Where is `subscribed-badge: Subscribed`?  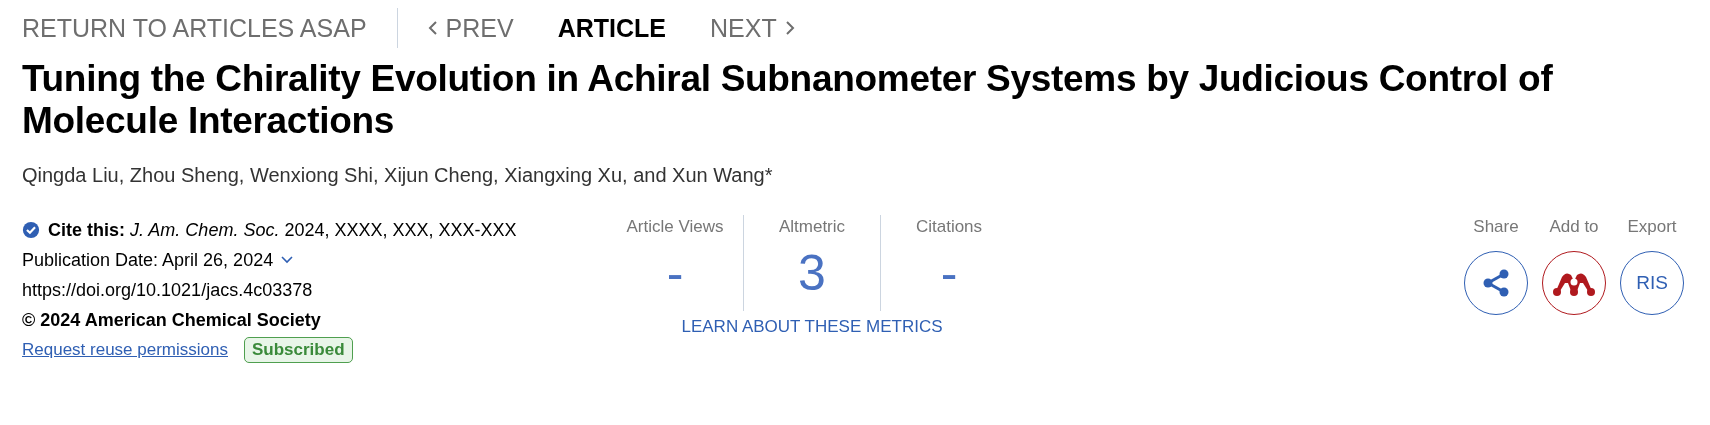 subscribed-badge: Subscribed is located at coordinates (298, 350).